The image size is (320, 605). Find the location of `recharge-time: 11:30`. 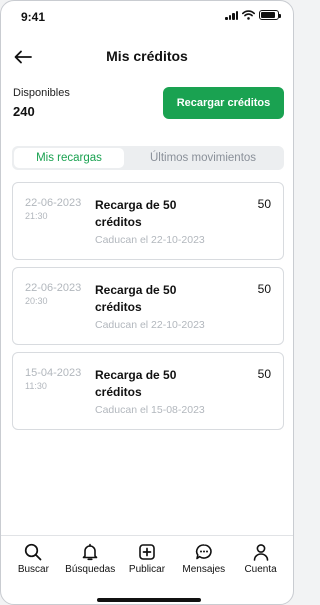

recharge-time: 11:30 is located at coordinates (36, 386).